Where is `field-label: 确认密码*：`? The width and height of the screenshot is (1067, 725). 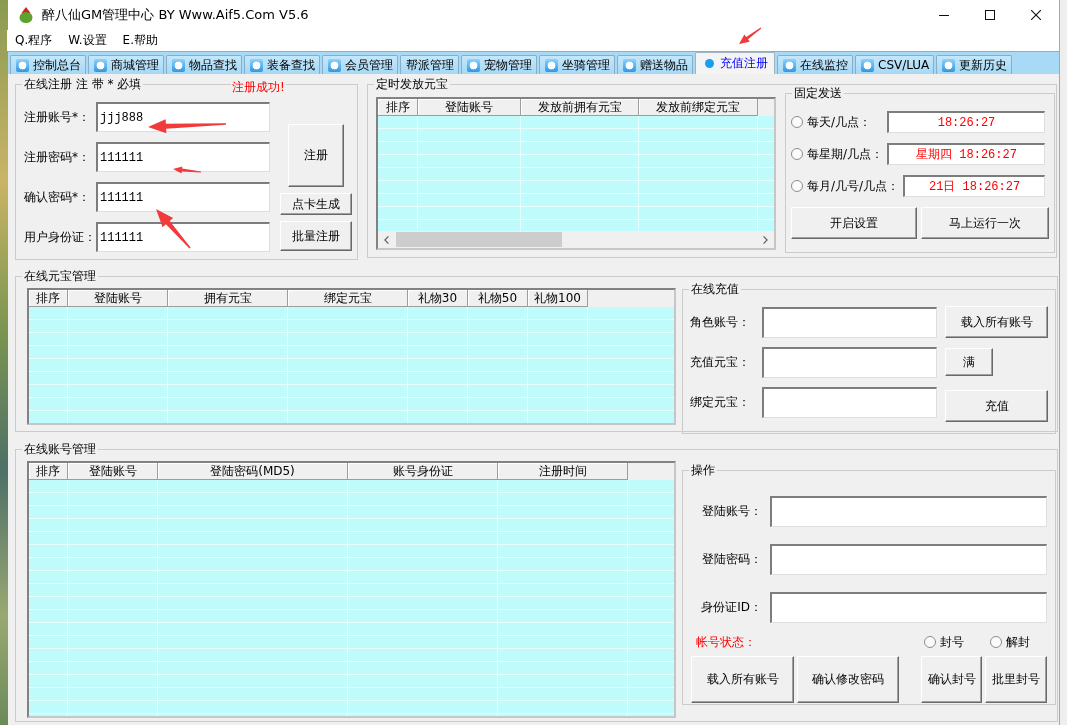
field-label: 确认密码*： is located at coordinates (57, 197).